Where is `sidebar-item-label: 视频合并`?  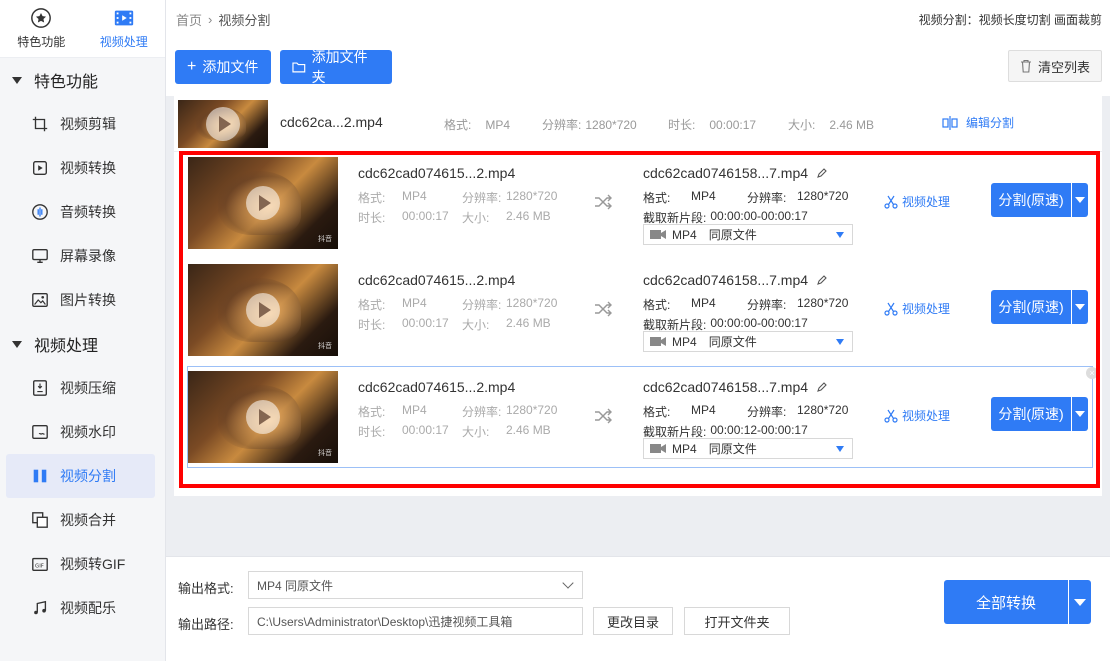 sidebar-item-label: 视频合并 is located at coordinates (88, 520).